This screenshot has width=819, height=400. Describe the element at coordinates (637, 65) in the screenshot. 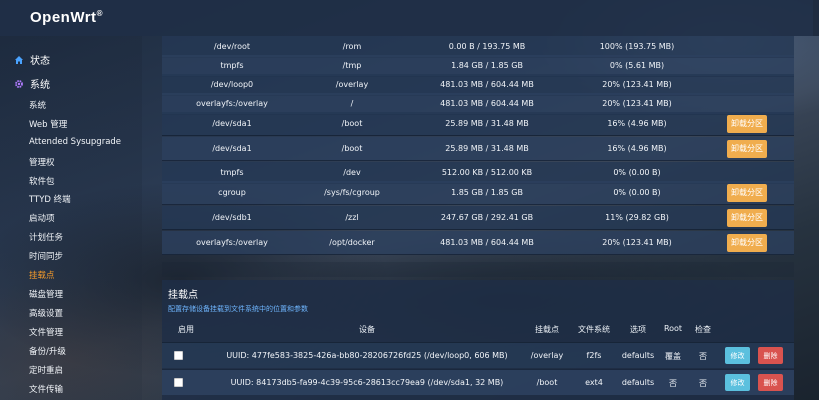

I see `cell-used: 0% (5.61 MB)` at that location.